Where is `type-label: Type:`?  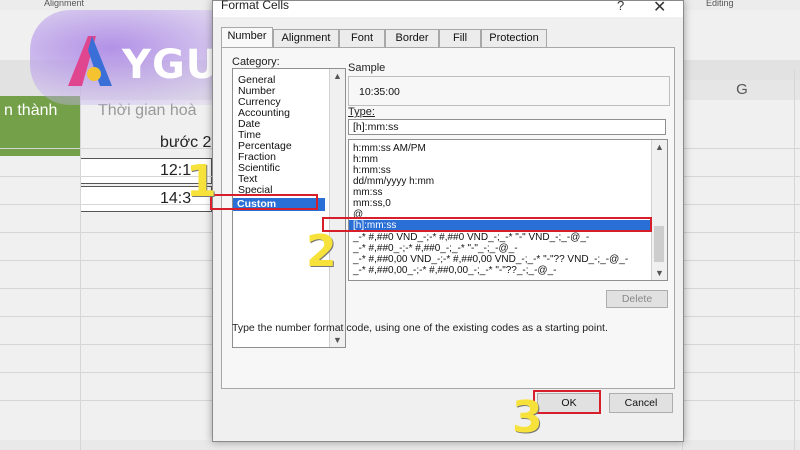
type-label: Type: is located at coordinates (361, 112).